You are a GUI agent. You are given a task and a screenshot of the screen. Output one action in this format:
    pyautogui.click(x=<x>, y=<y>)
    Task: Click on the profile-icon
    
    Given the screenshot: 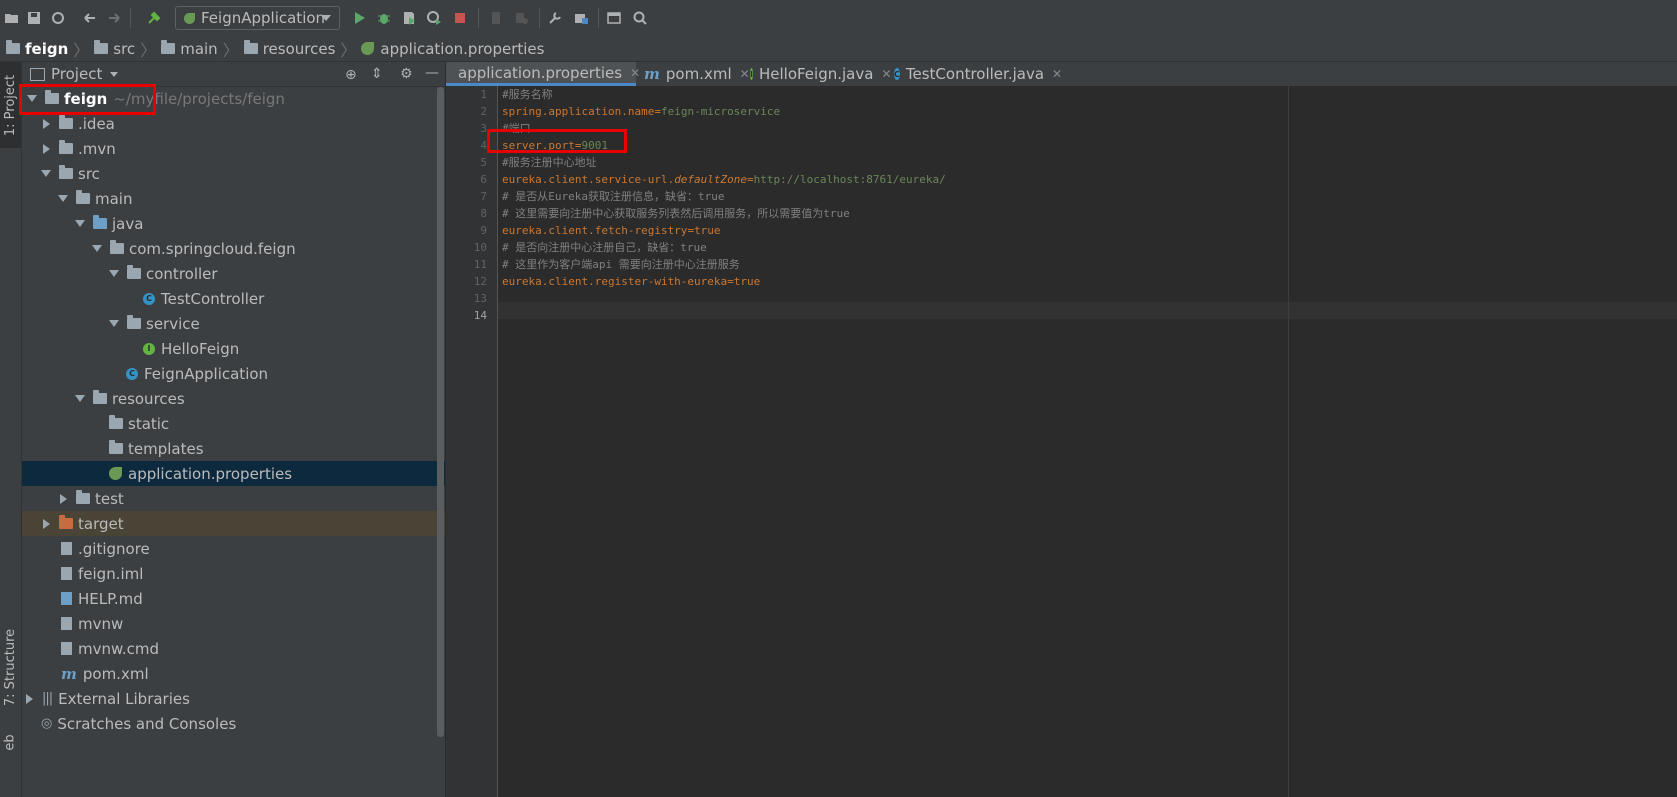 What is the action you would take?
    pyautogui.click(x=434, y=18)
    